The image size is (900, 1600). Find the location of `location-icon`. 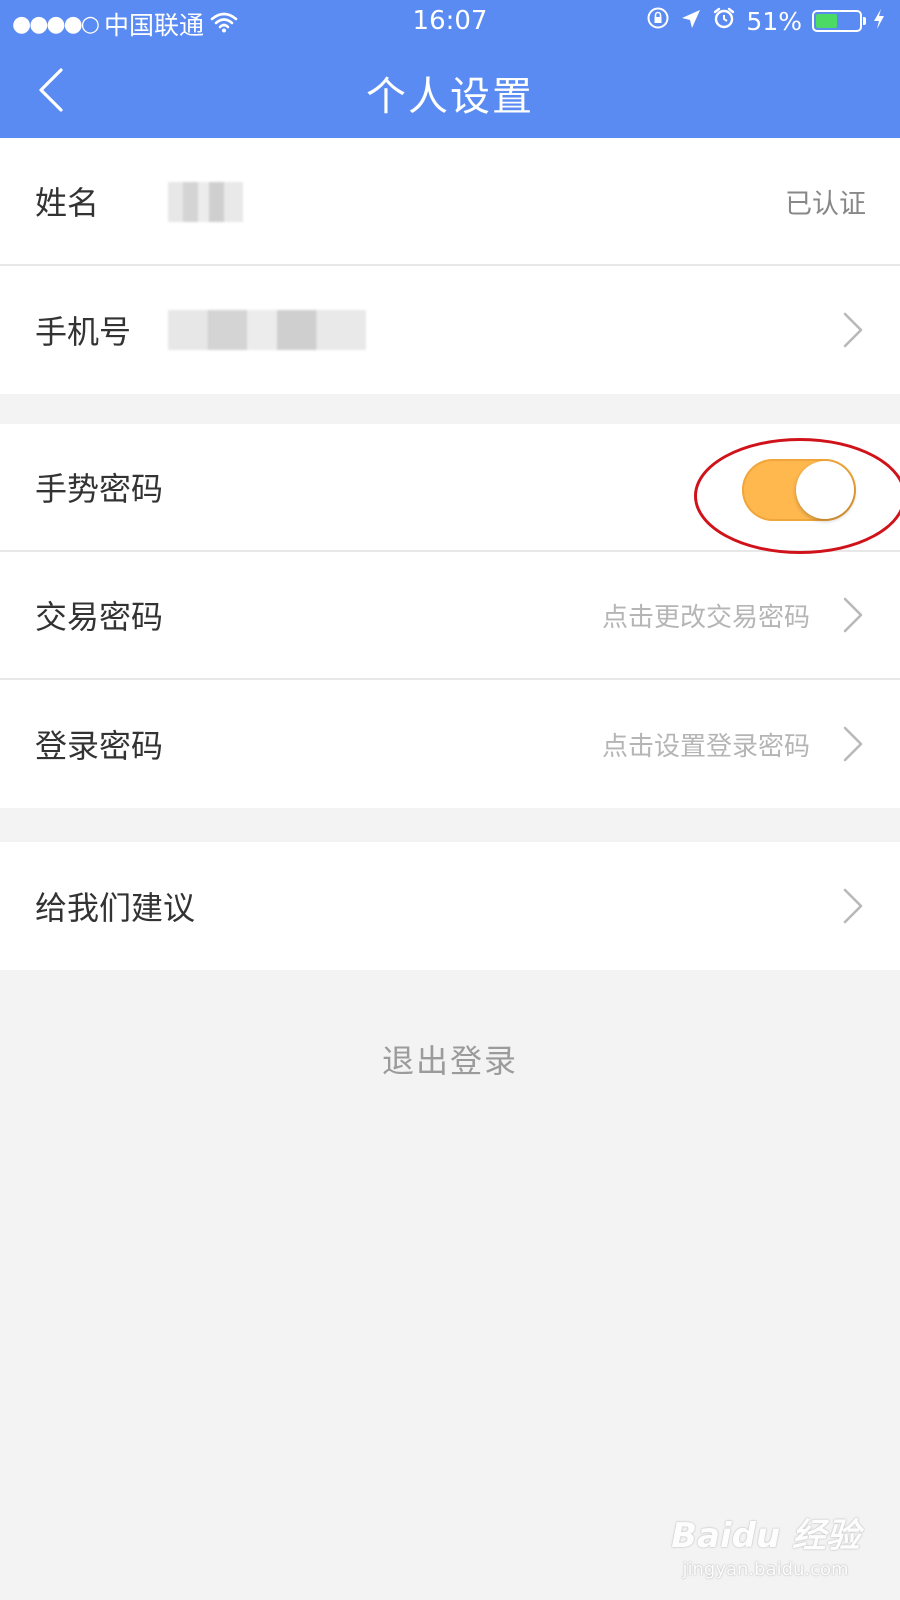

location-icon is located at coordinates (691, 21).